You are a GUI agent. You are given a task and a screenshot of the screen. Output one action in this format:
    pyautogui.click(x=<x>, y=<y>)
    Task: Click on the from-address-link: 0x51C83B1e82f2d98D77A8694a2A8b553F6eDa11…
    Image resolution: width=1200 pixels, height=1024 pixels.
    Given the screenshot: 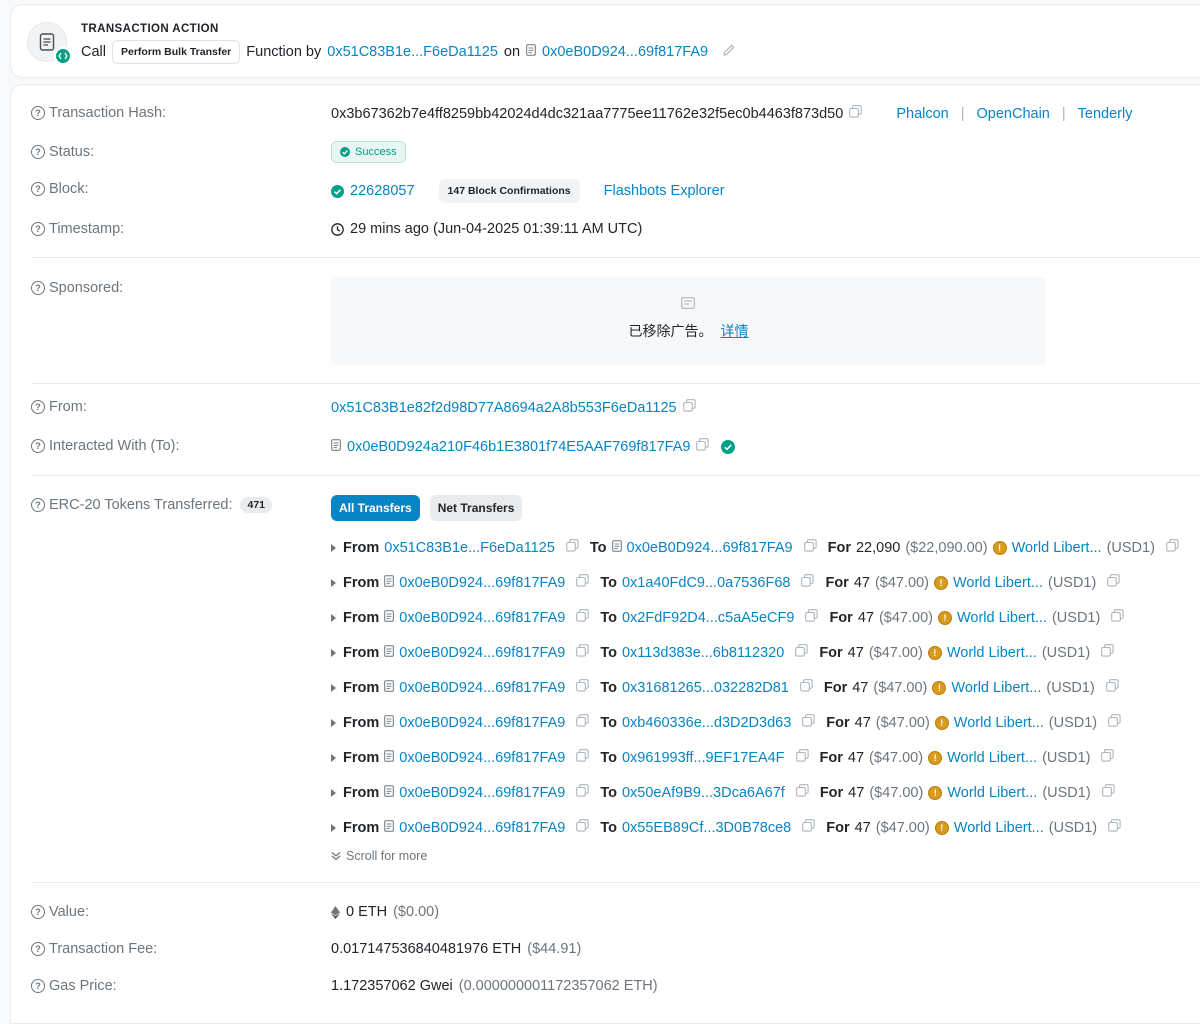 What is the action you would take?
    pyautogui.click(x=504, y=408)
    